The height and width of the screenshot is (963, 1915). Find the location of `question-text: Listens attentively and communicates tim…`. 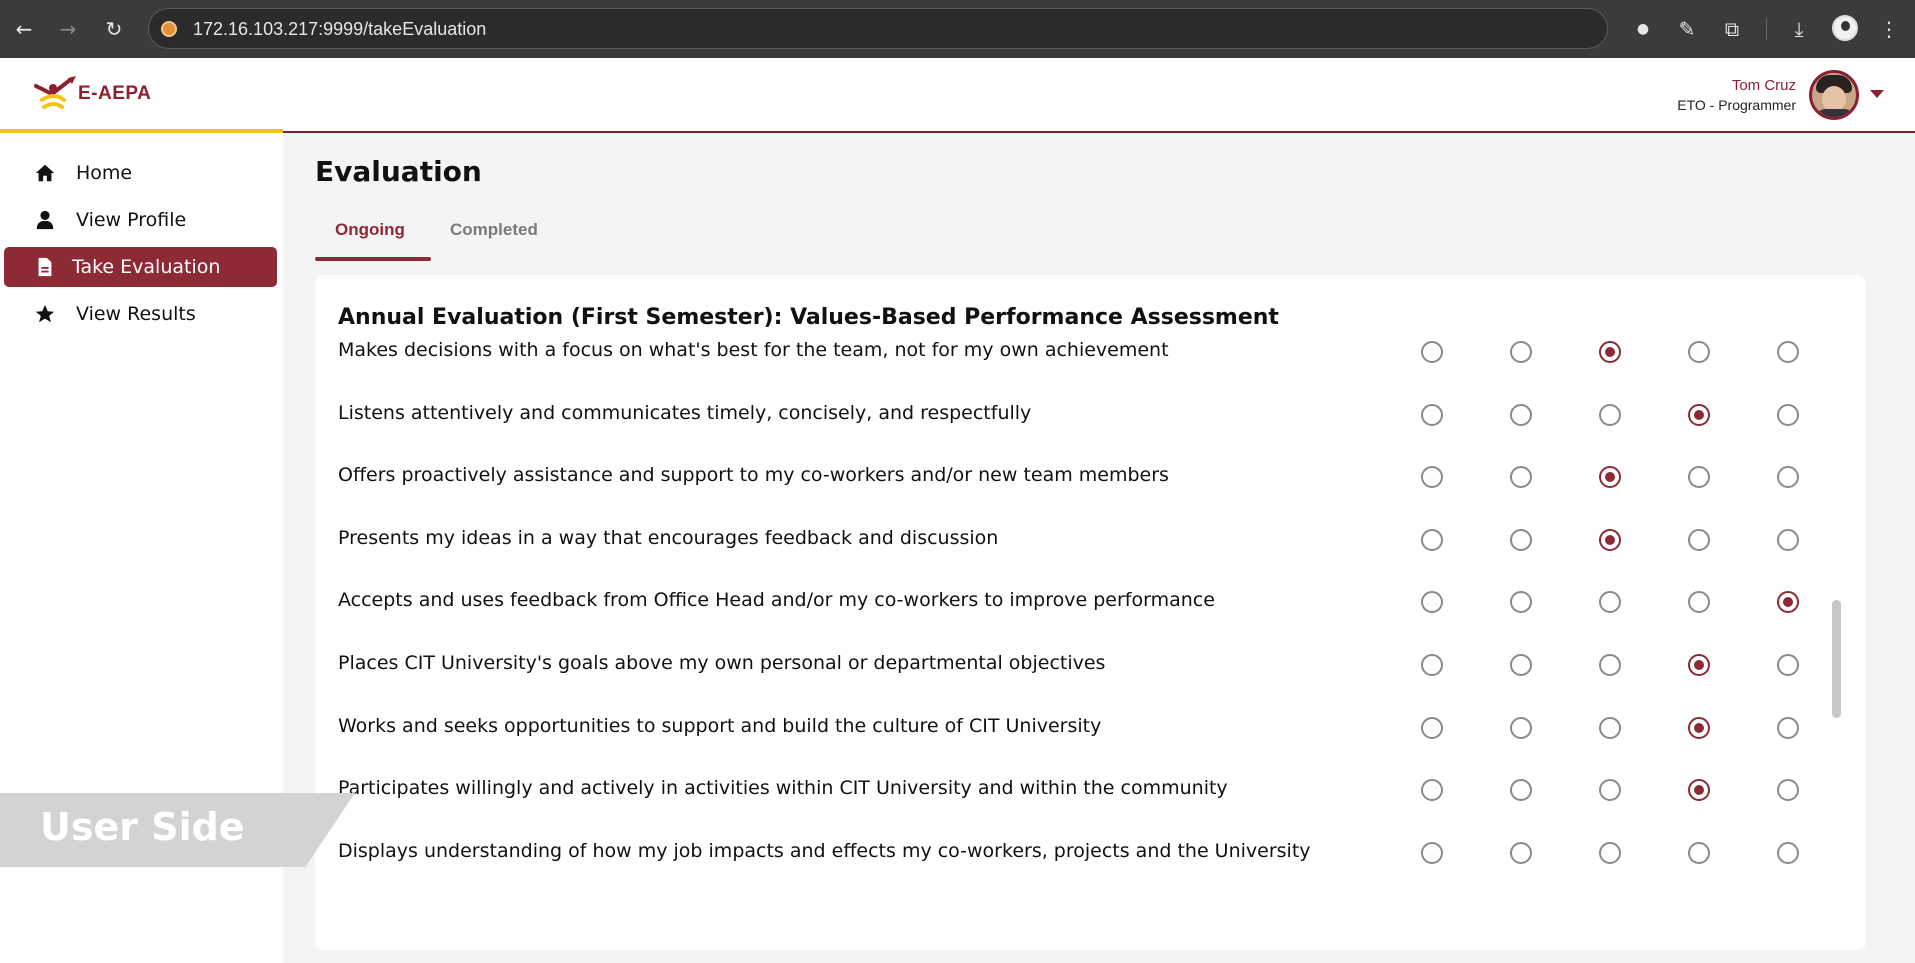

question-text: Listens attentively and communicates tim… is located at coordinates (685, 412).